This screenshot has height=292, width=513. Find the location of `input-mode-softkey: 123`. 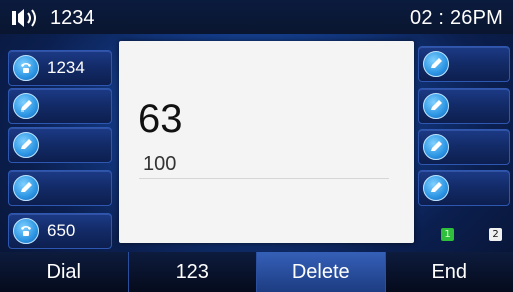

input-mode-softkey: 123 is located at coordinates (192, 272).